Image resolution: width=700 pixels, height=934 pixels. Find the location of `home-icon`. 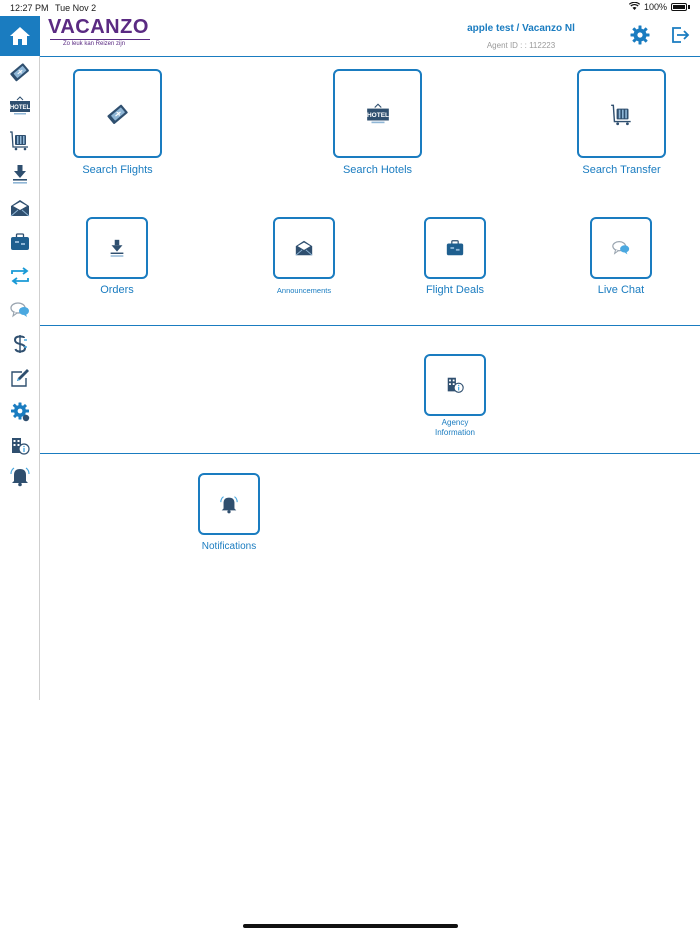

home-icon is located at coordinates (20, 36).